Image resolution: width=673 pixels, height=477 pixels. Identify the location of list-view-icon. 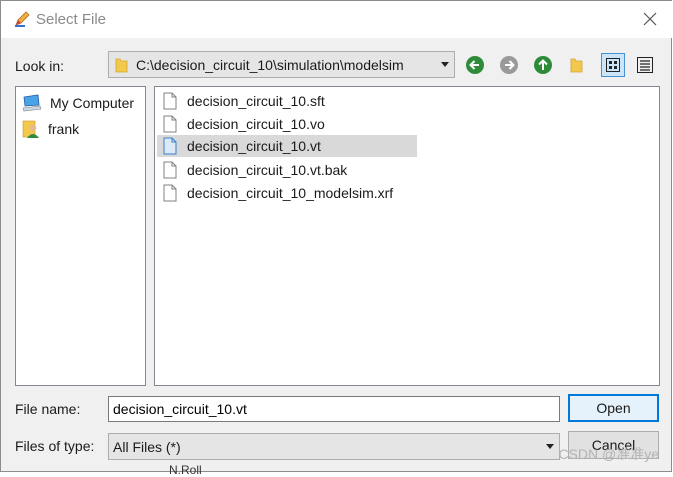
(645, 65).